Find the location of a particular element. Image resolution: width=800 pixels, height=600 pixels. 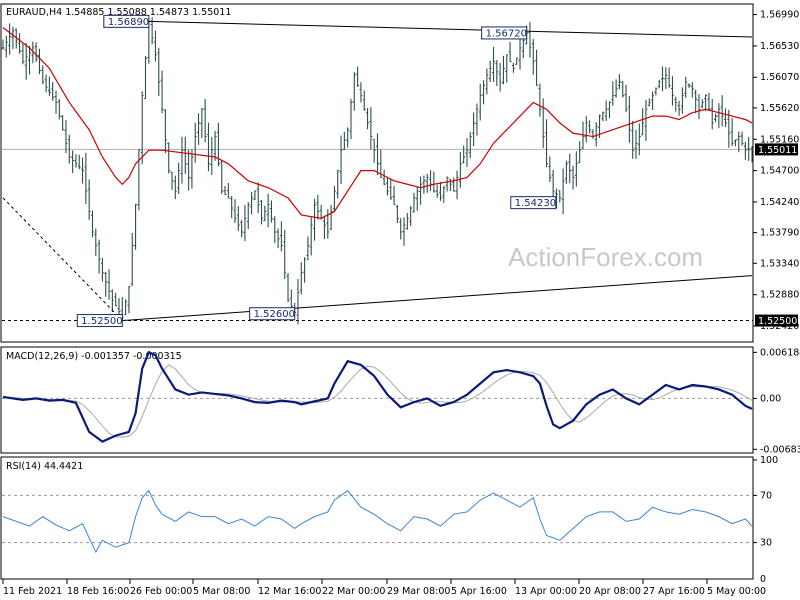

x-tick-label: 27 Apr 16:00 is located at coordinates (674, 591).